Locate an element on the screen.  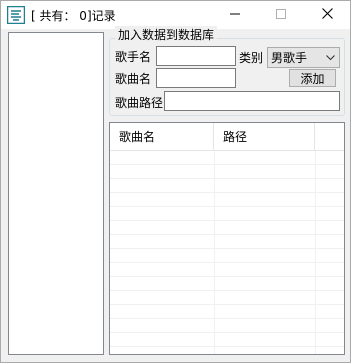
app-icon is located at coordinates (16, 15).